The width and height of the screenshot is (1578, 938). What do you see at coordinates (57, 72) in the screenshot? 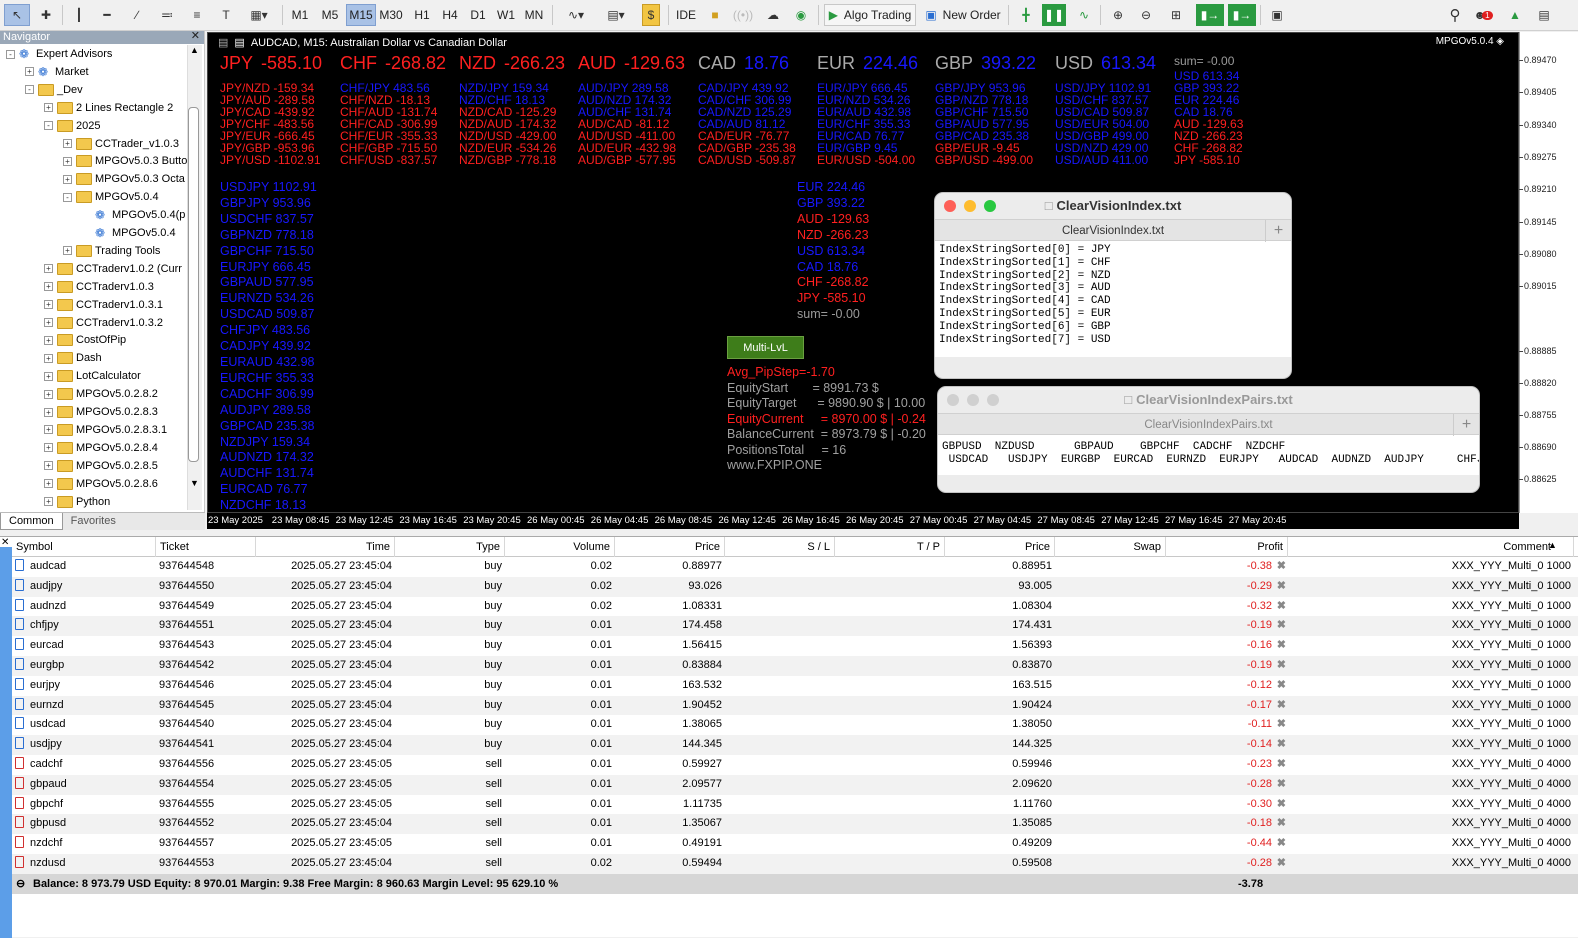
I see `tree-item: + ❁ Market` at bounding box center [57, 72].